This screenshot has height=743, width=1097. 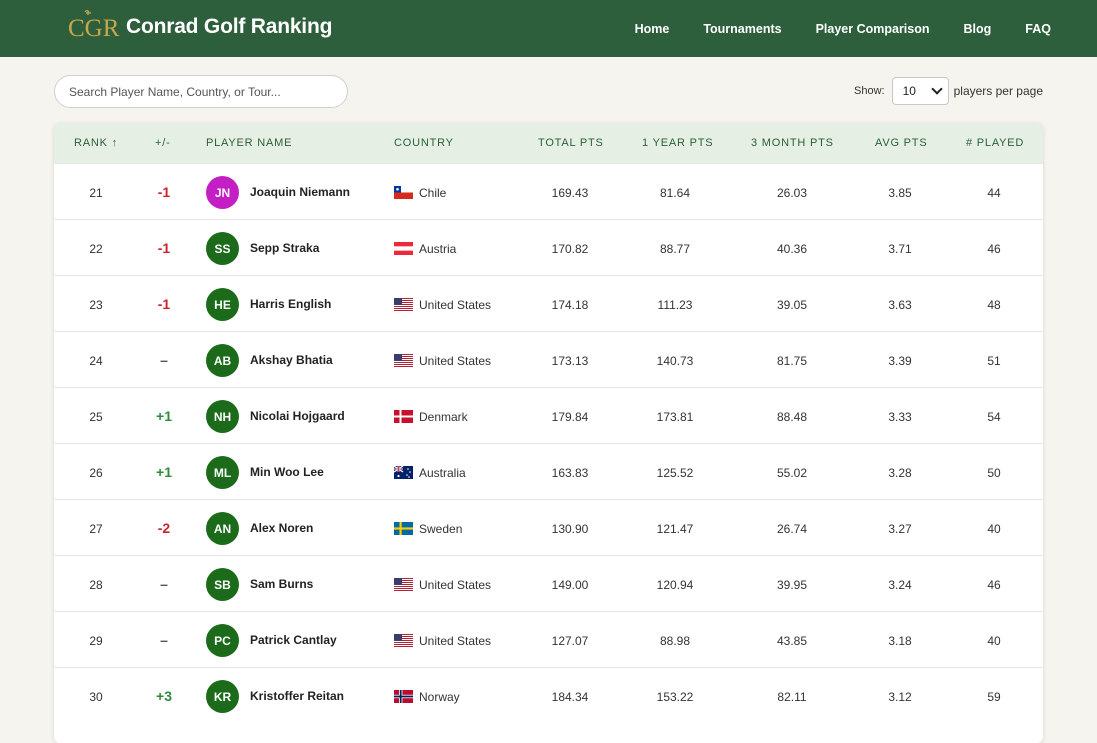 What do you see at coordinates (455, 585) in the screenshot?
I see `country-cell: United States` at bounding box center [455, 585].